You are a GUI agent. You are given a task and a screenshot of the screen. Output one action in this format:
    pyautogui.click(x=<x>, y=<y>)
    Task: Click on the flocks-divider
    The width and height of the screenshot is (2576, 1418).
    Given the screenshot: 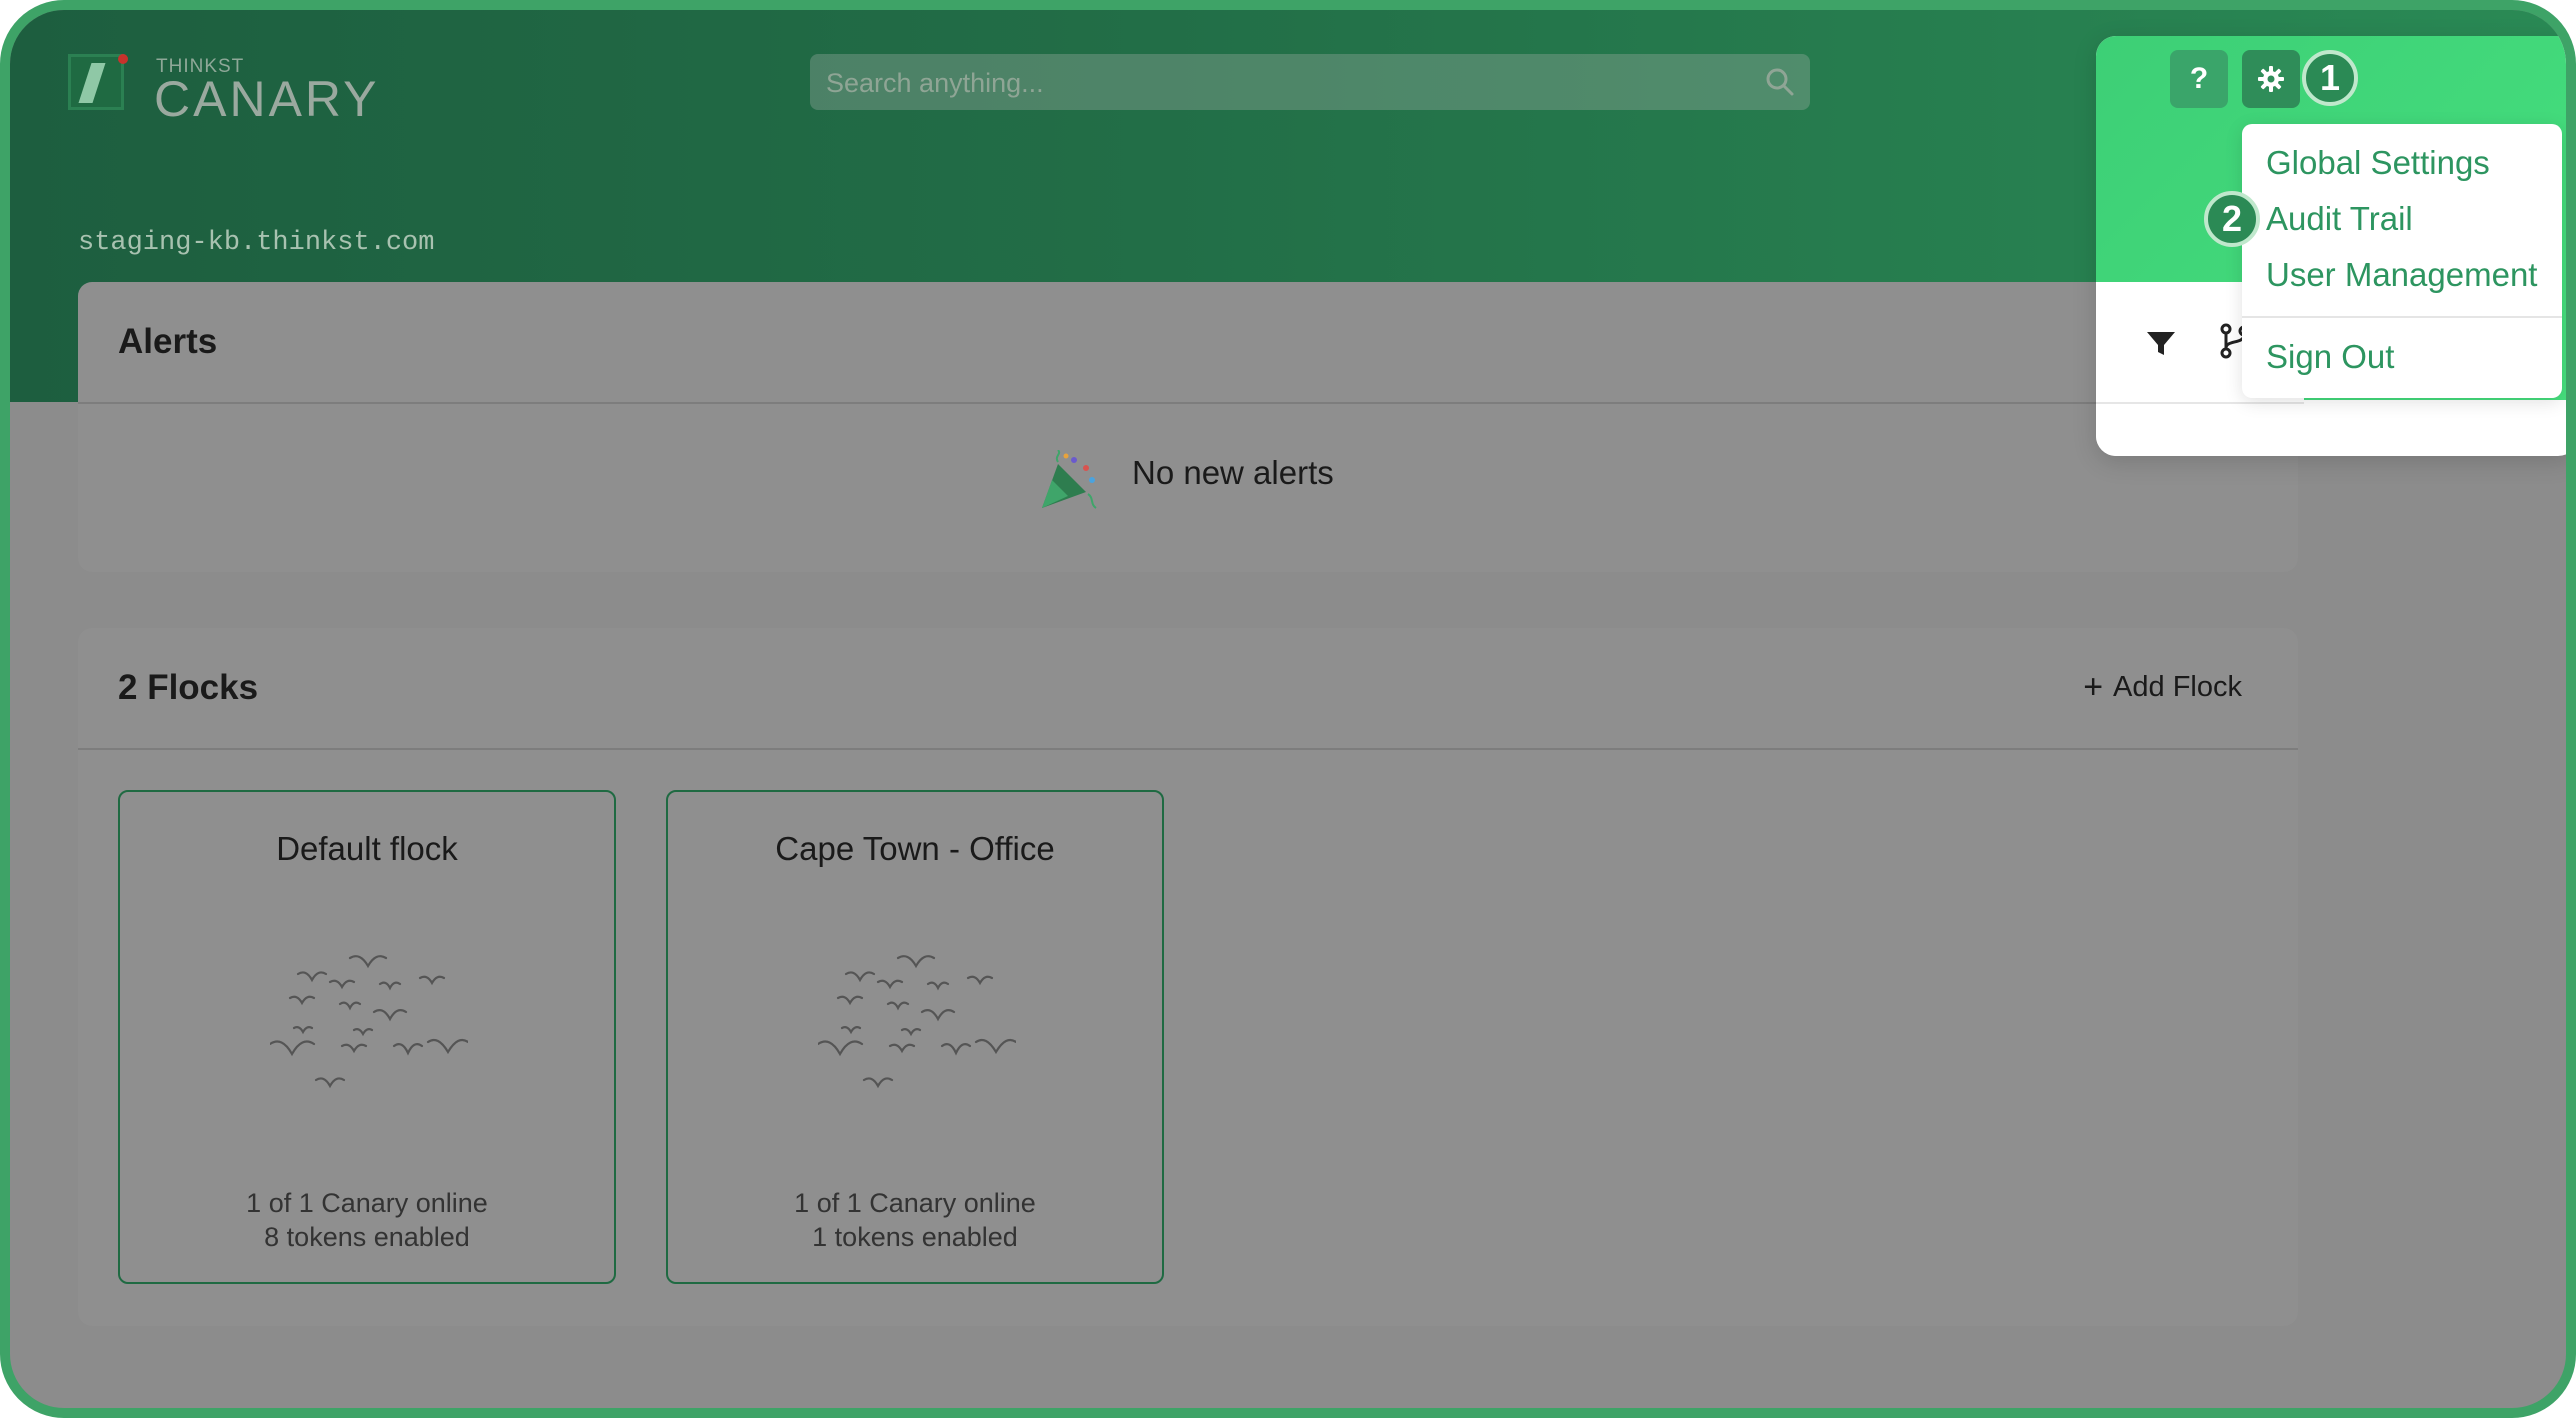 What is the action you would take?
    pyautogui.click(x=1188, y=749)
    